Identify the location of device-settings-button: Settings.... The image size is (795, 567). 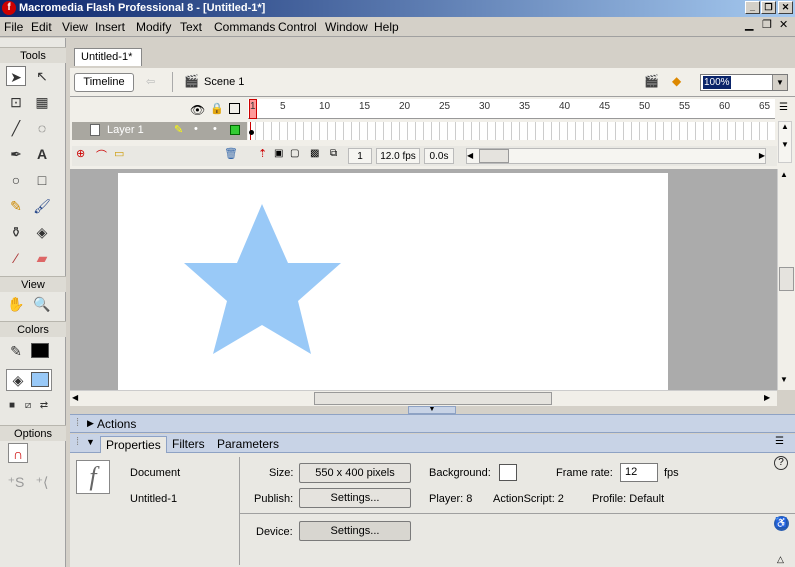
(355, 531).